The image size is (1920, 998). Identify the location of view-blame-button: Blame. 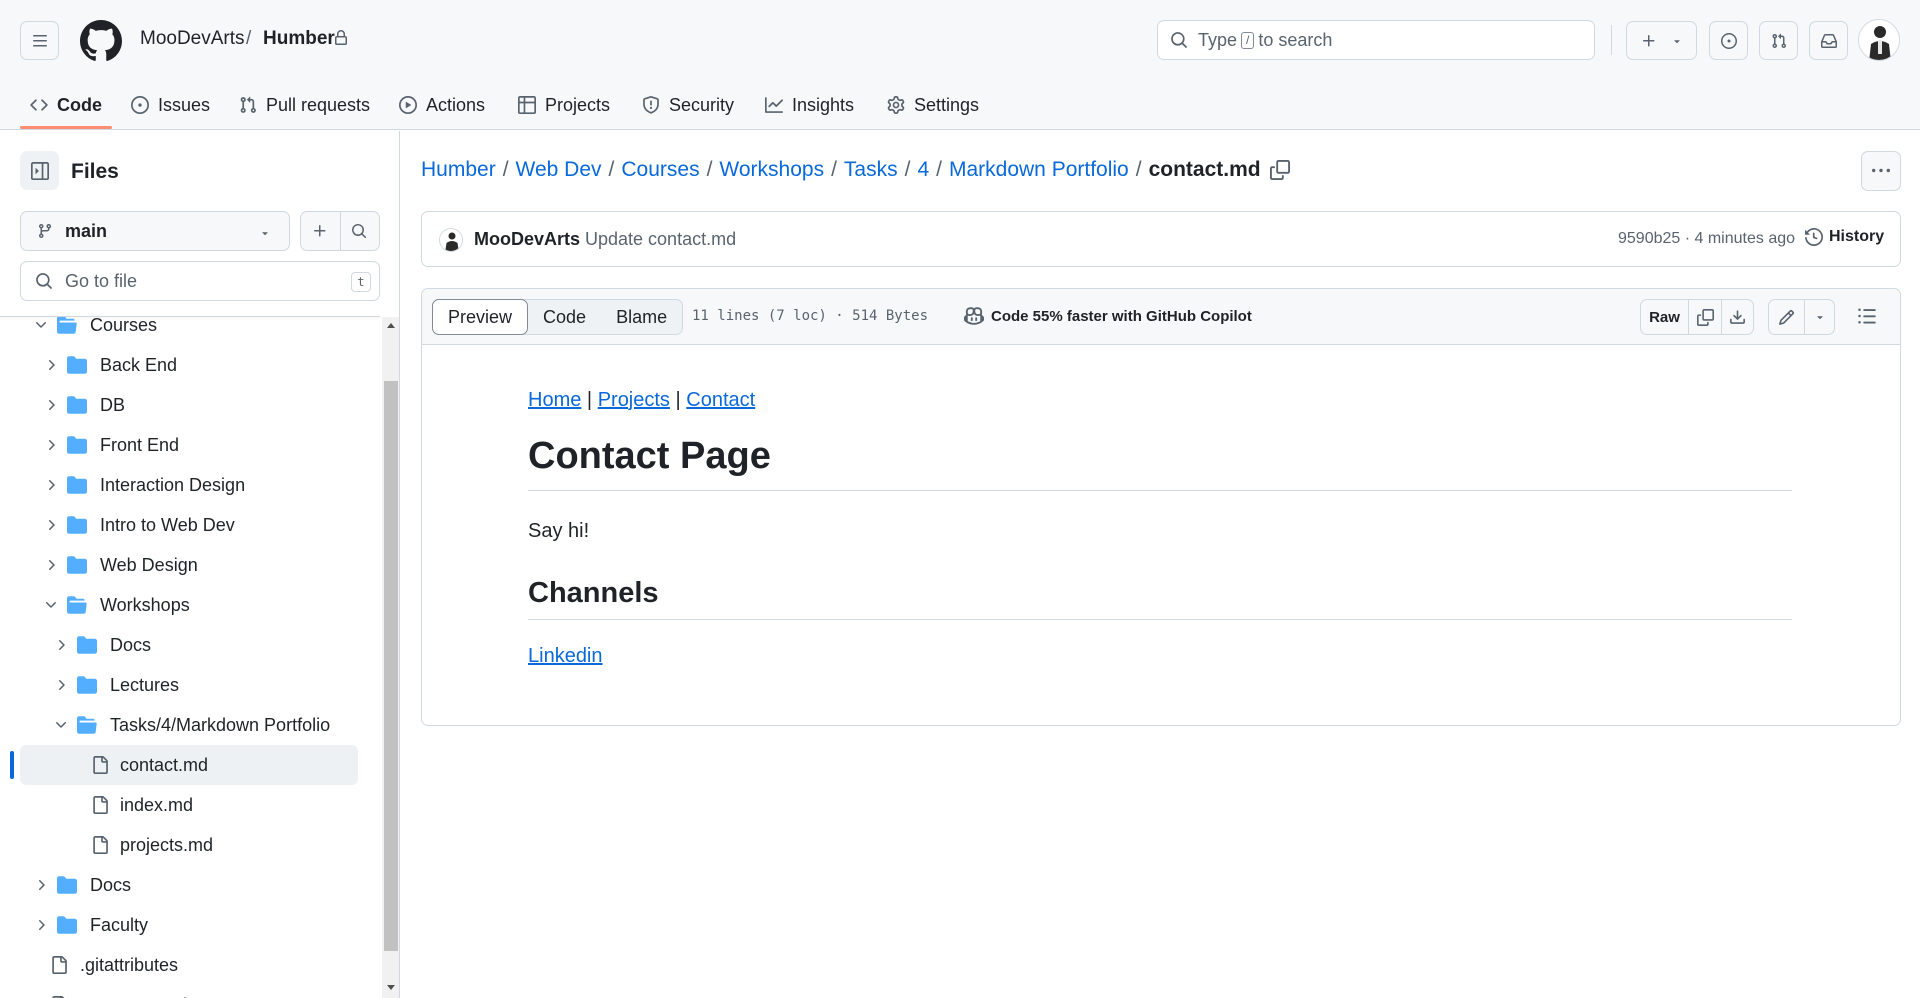
(641, 317).